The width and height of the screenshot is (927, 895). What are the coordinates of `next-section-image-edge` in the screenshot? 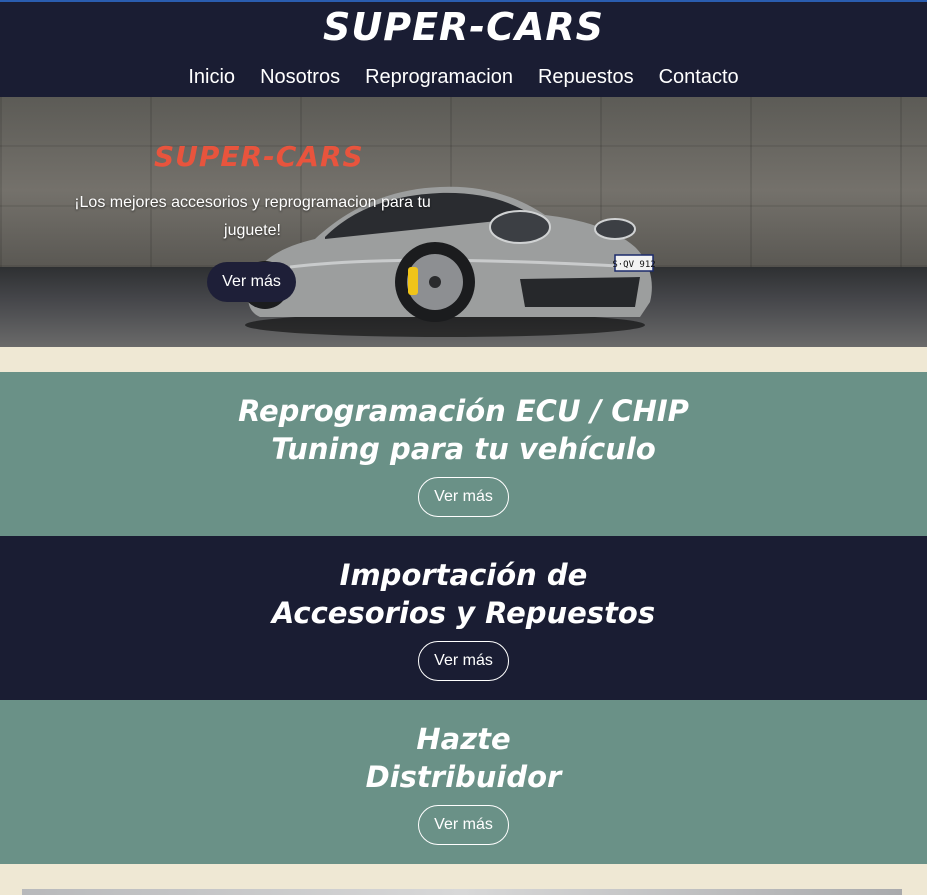 It's located at (462, 892).